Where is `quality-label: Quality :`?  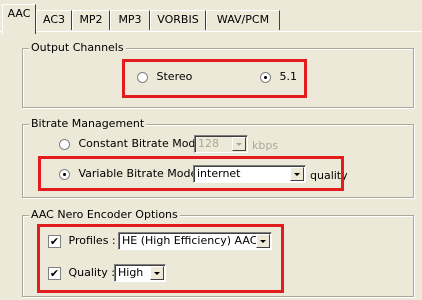 quality-label: Quality : is located at coordinates (92, 272).